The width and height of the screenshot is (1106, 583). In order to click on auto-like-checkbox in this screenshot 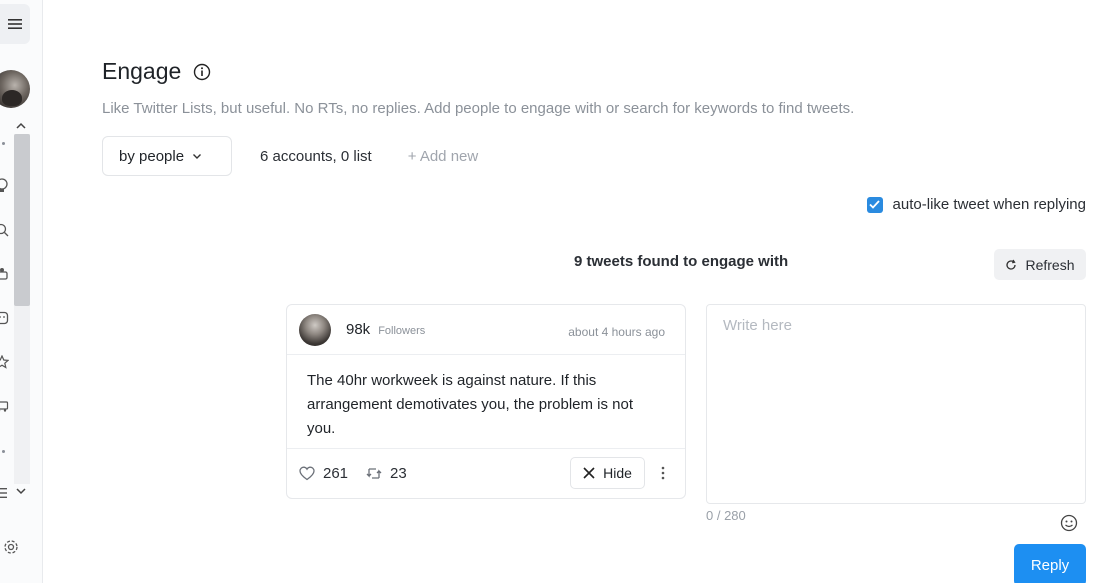, I will do `click(874, 204)`.